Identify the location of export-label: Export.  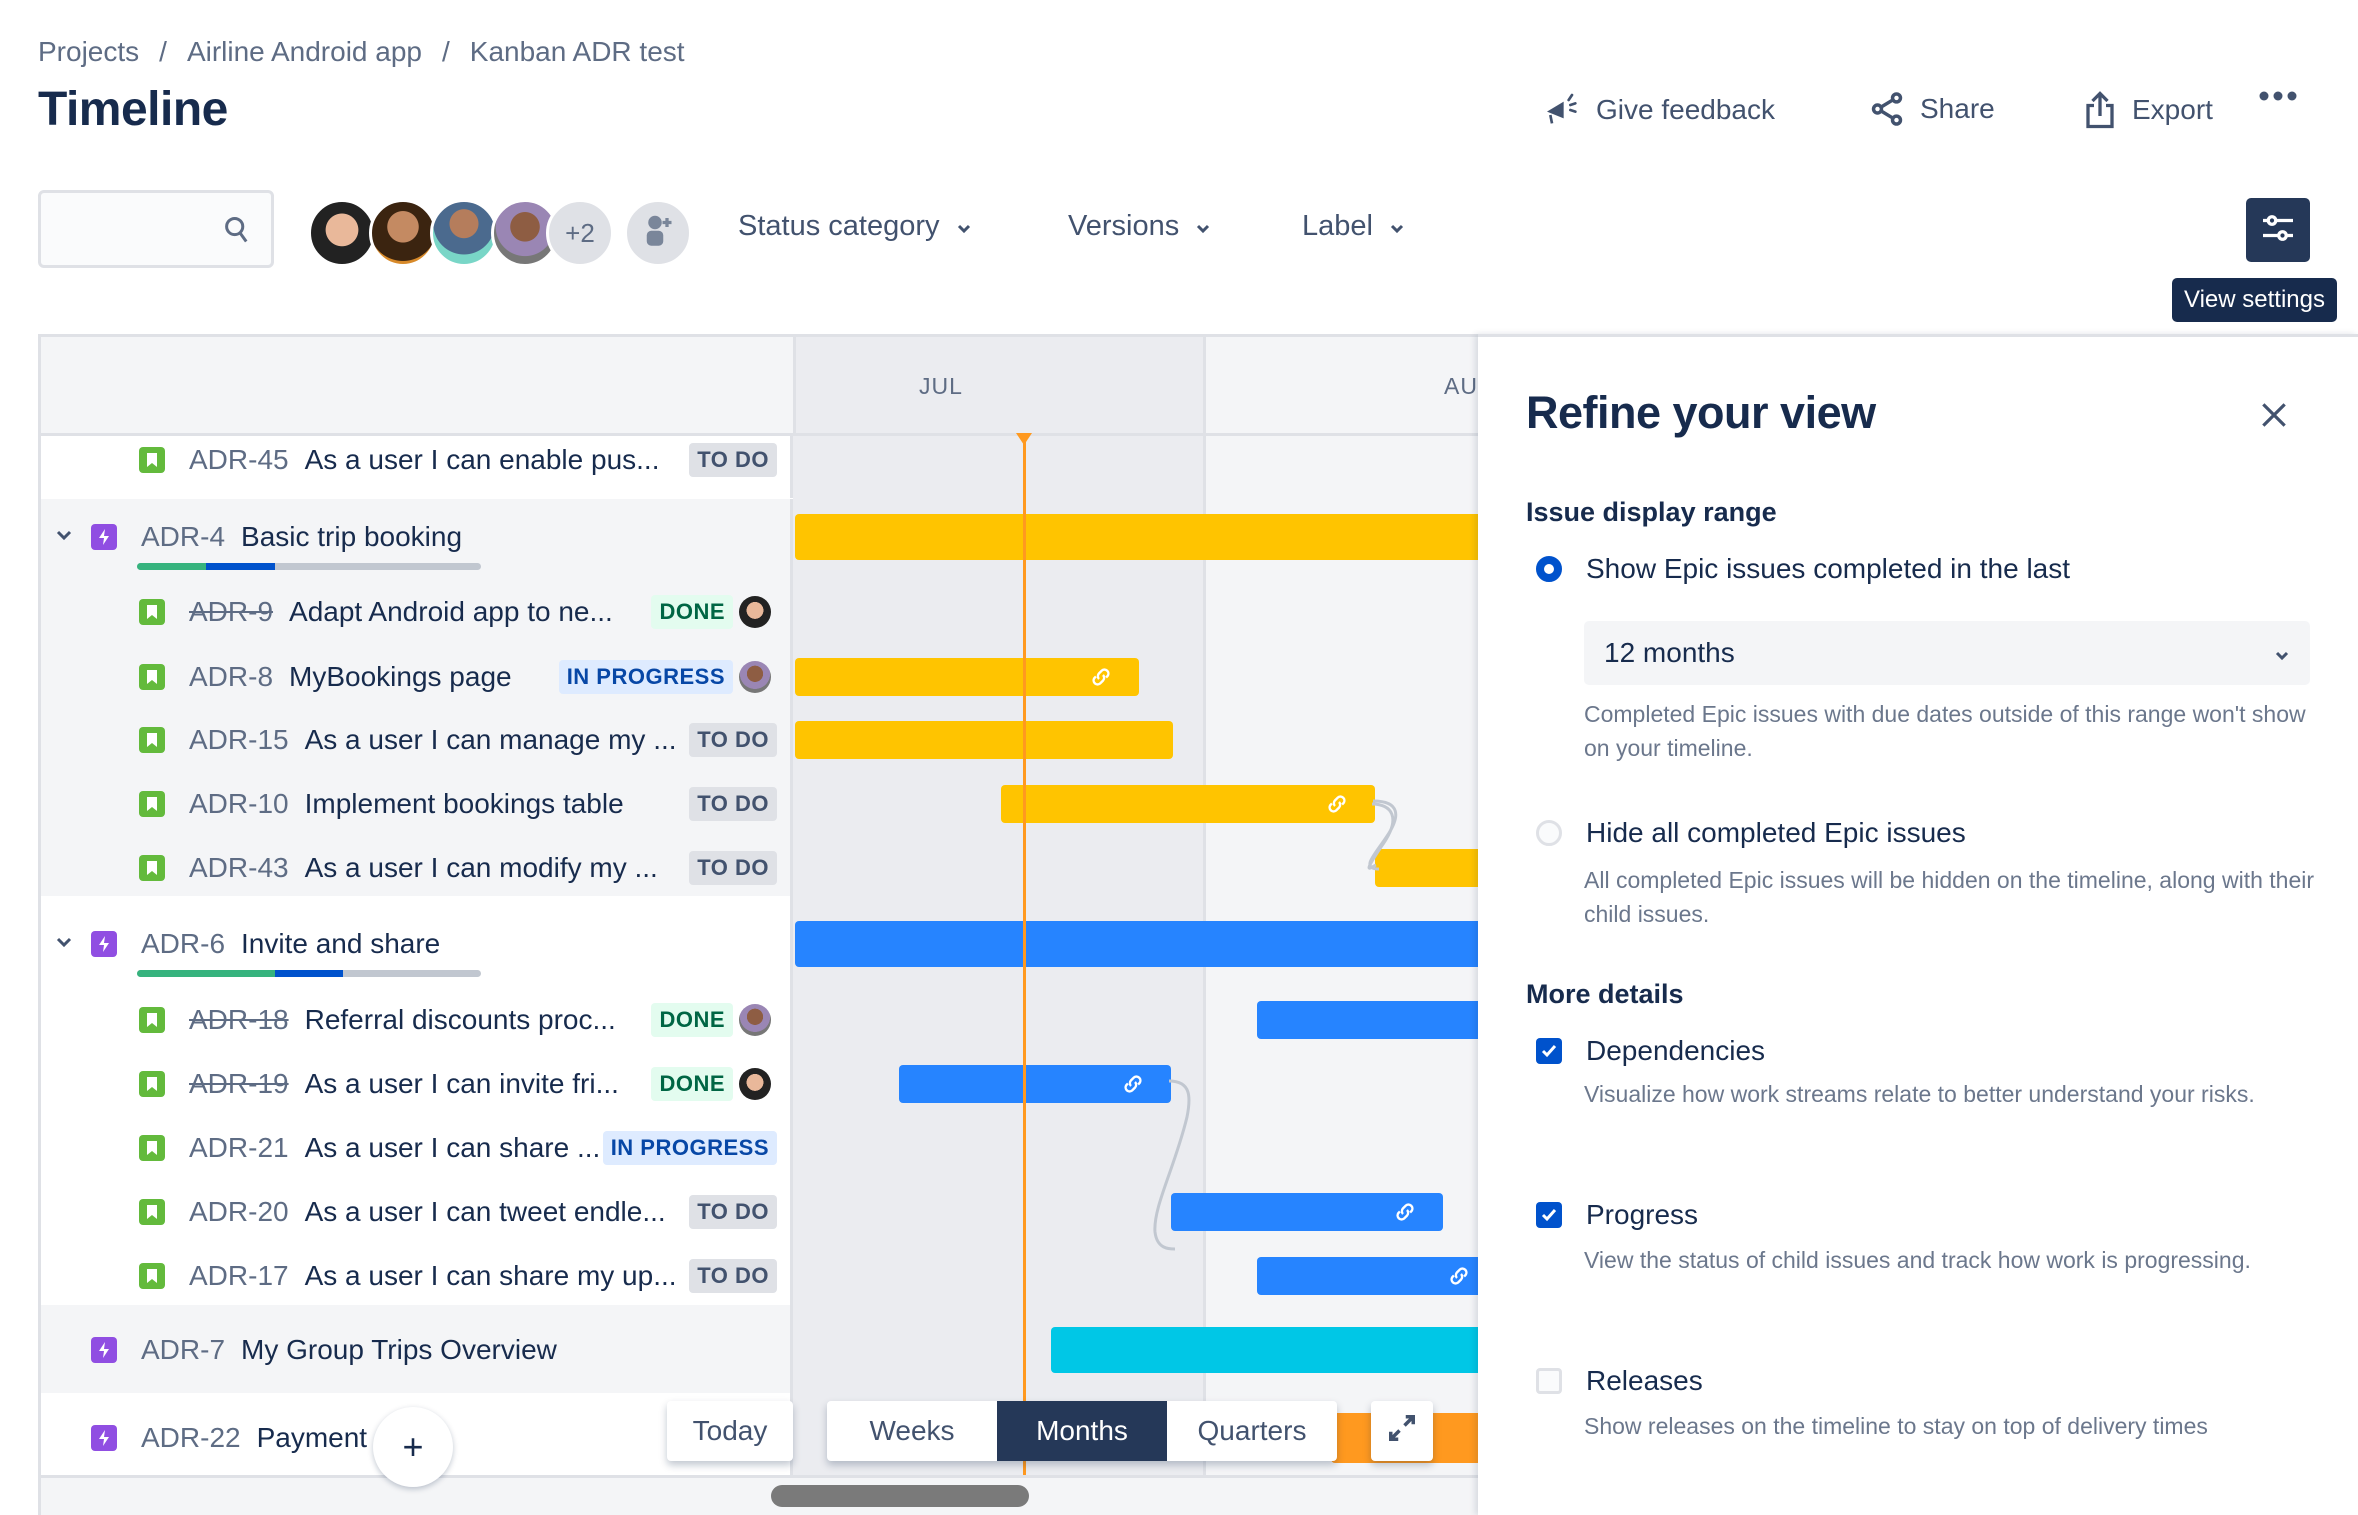
(2172, 109).